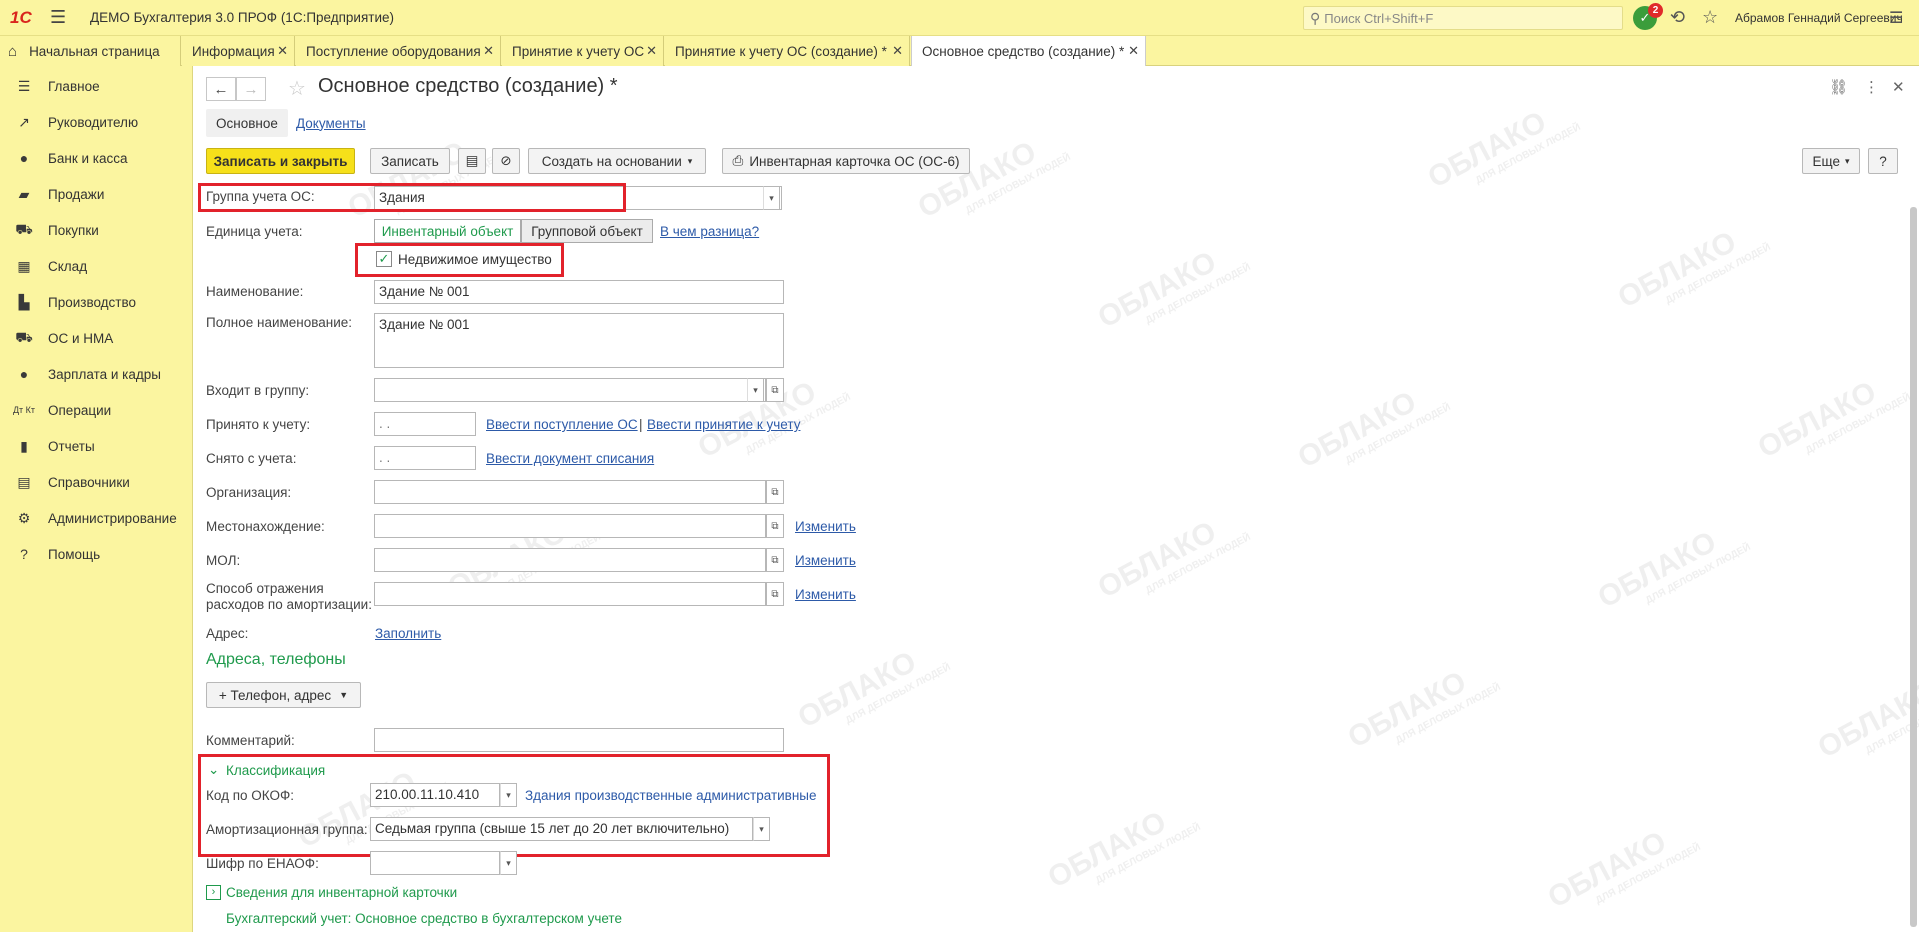  What do you see at coordinates (341, 892) in the screenshot?
I see `inventory-card-section-title: Сведения для инвентарной карточки` at bounding box center [341, 892].